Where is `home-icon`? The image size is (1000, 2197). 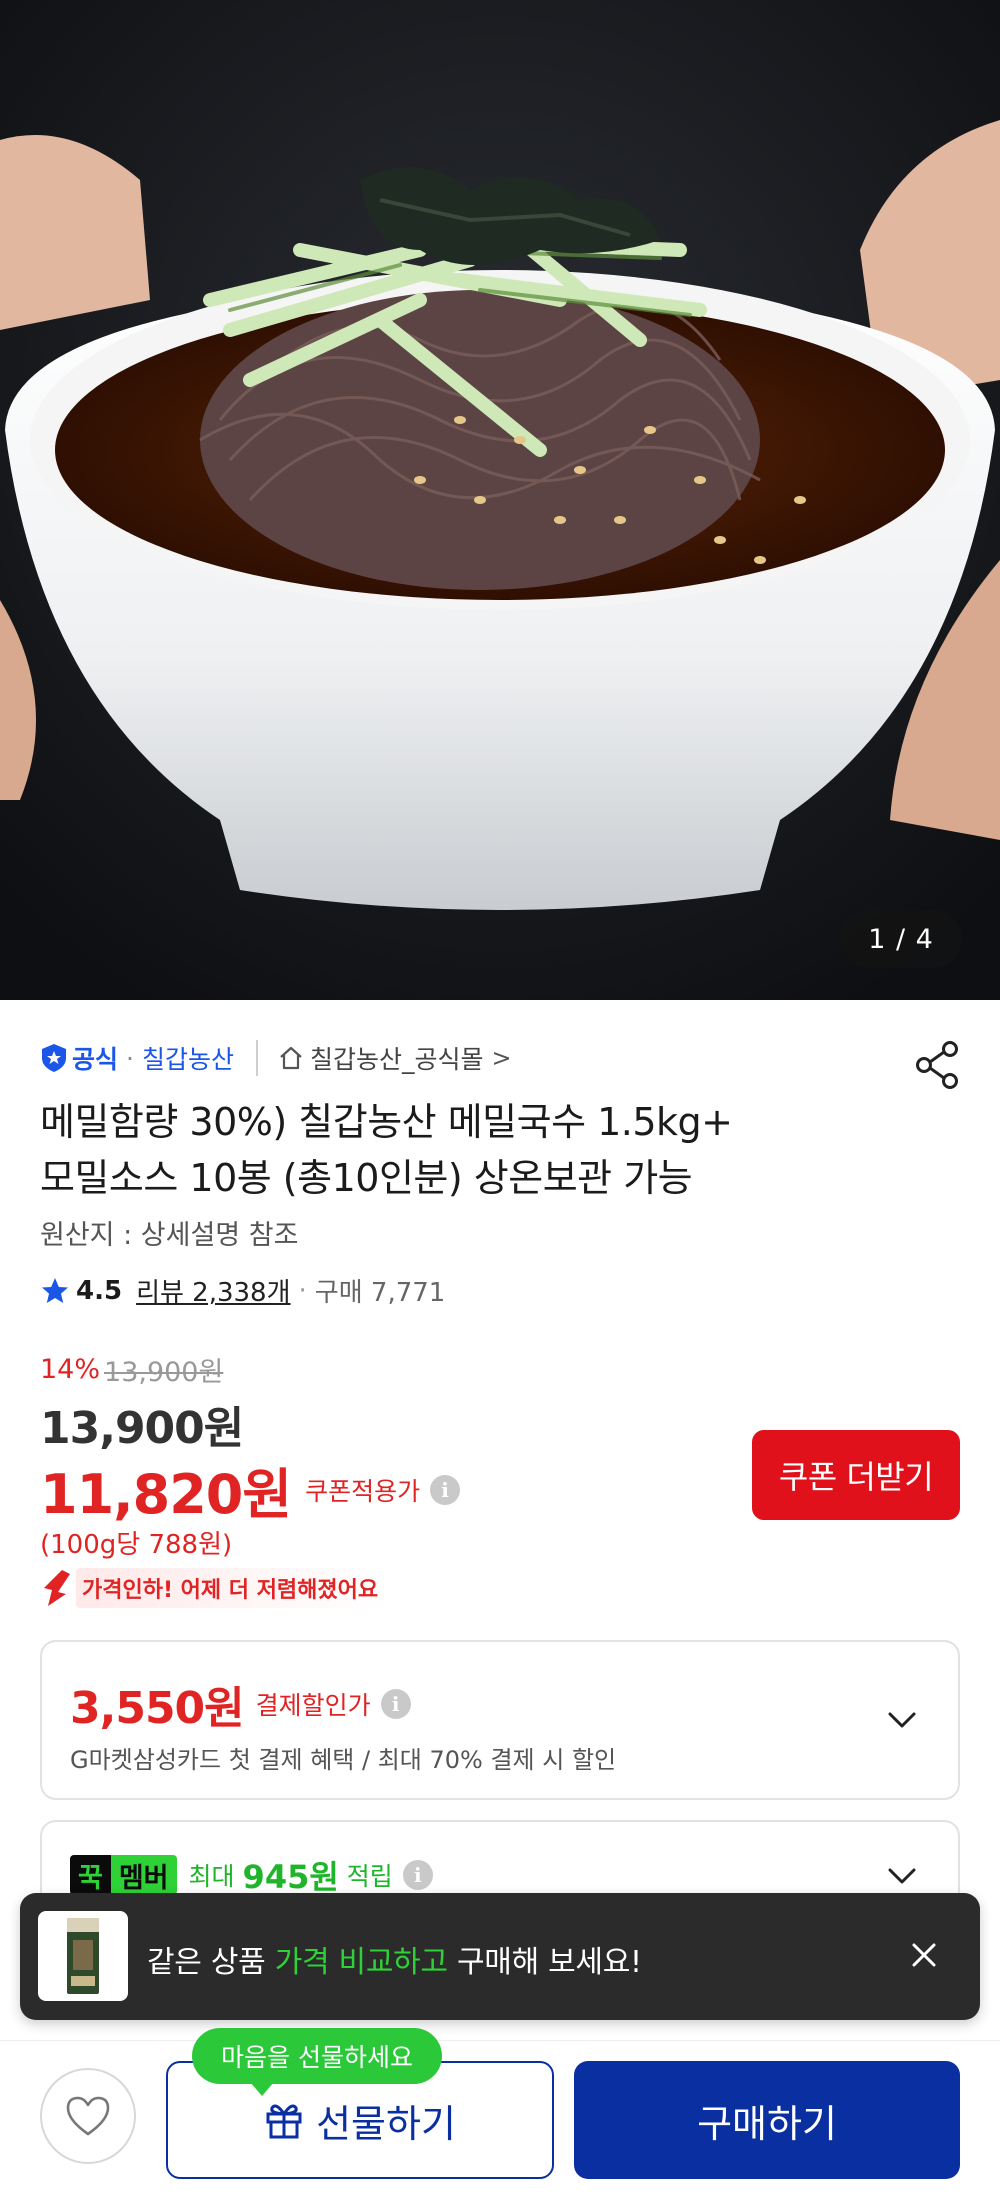
home-icon is located at coordinates (291, 1058).